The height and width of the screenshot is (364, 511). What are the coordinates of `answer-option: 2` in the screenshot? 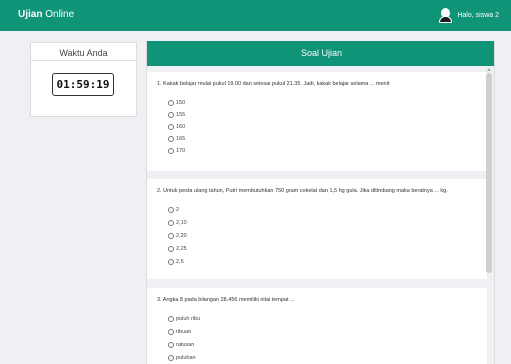 It's located at (173, 210).